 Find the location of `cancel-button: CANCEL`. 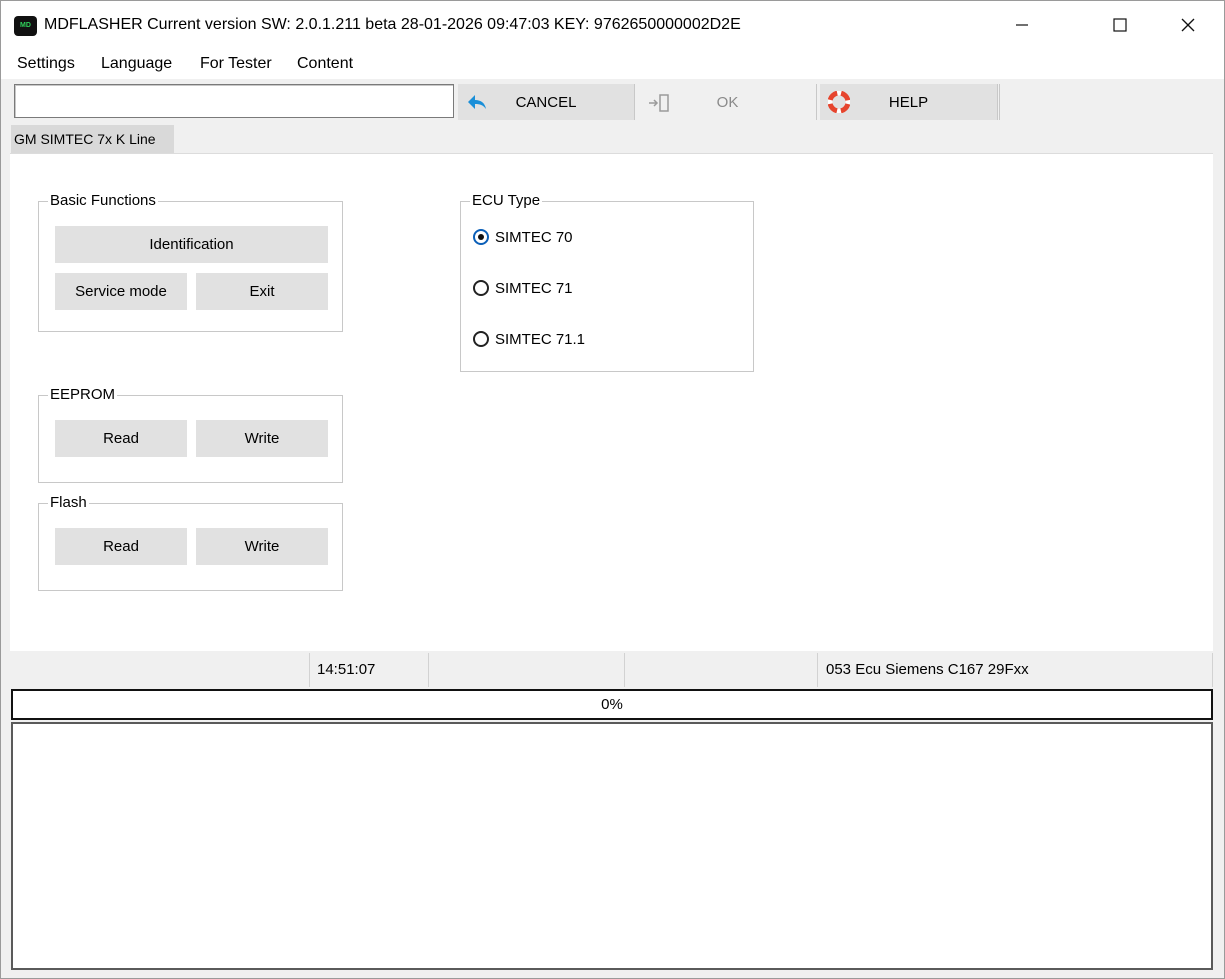

cancel-button: CANCEL is located at coordinates (546, 102).